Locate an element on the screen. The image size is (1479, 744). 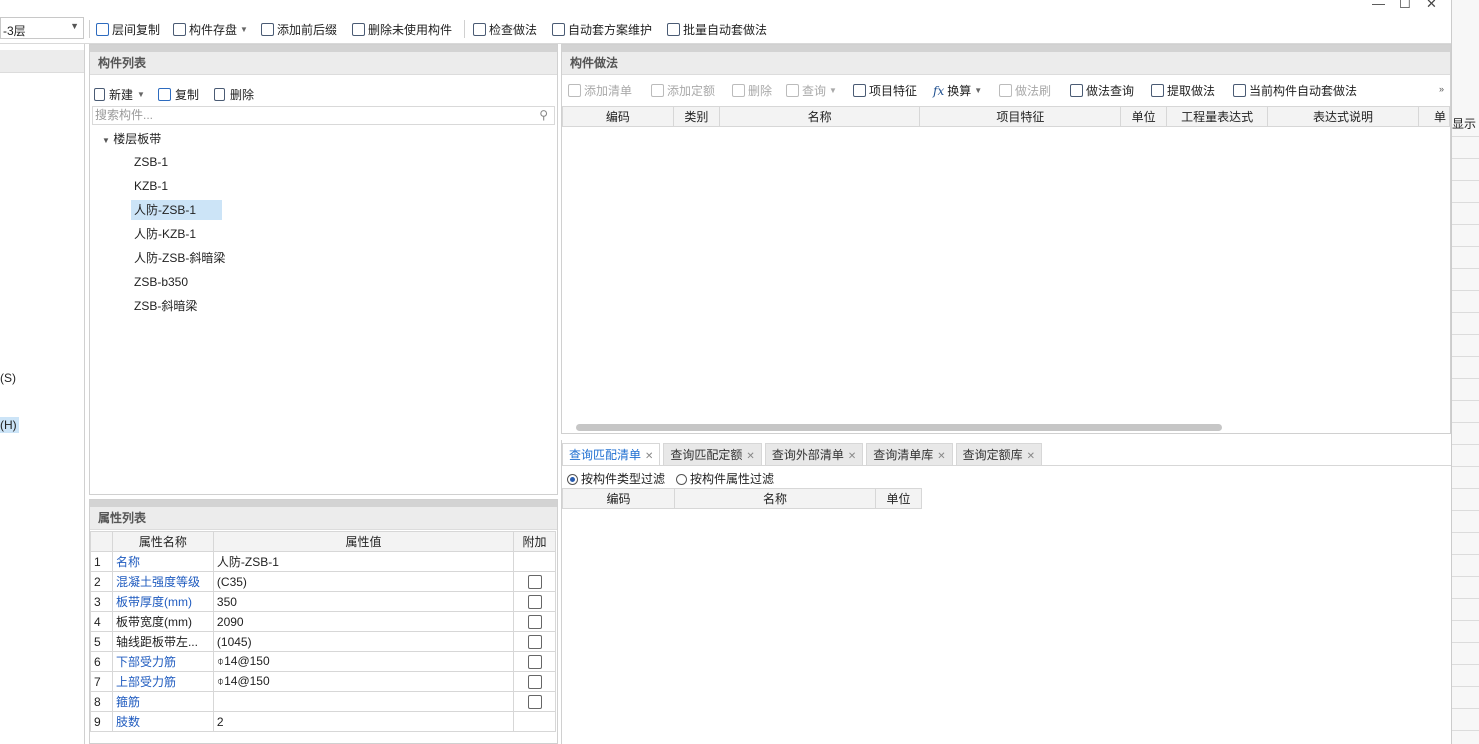
property-row: 3 板带厚度(mm) 350 is located at coordinates (323, 601).